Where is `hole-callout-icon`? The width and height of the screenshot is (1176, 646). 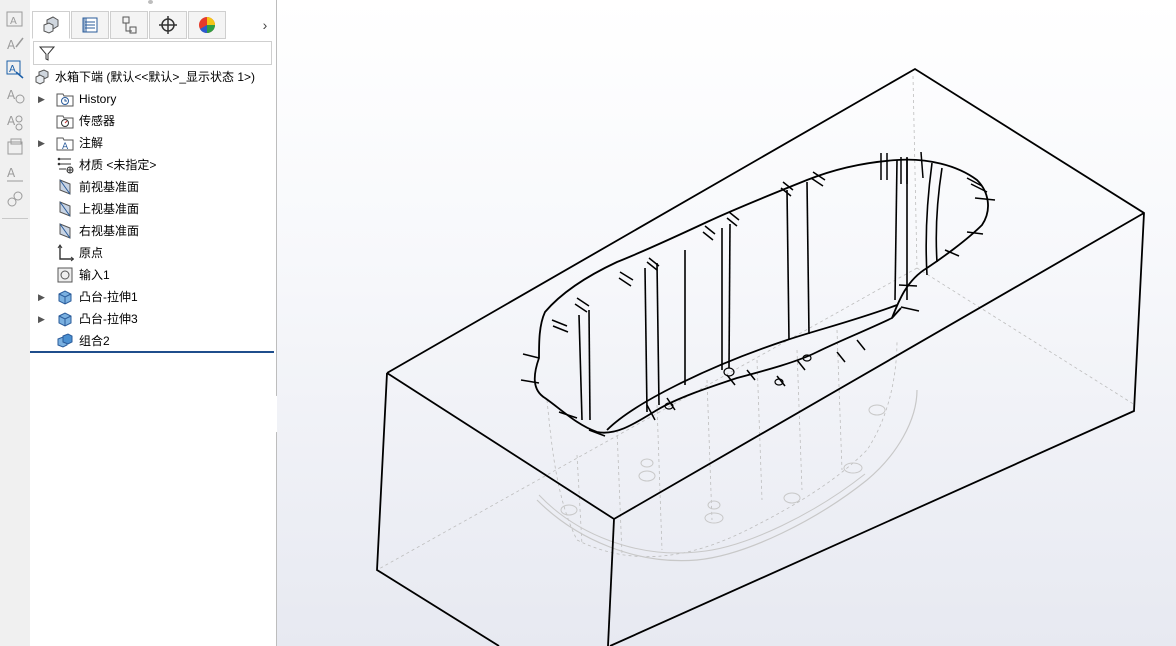 hole-callout-icon is located at coordinates (15, 199).